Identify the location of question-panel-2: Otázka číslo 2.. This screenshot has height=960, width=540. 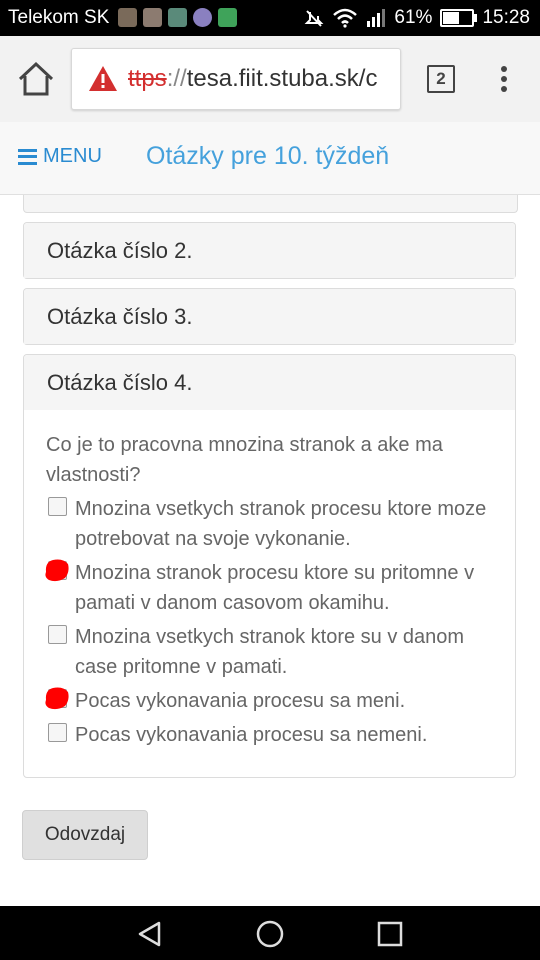
(269, 250).